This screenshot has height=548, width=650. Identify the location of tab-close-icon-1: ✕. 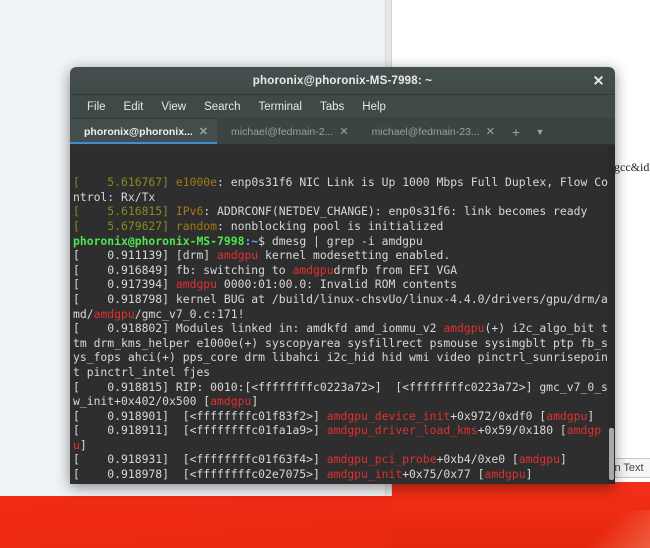
(203, 131).